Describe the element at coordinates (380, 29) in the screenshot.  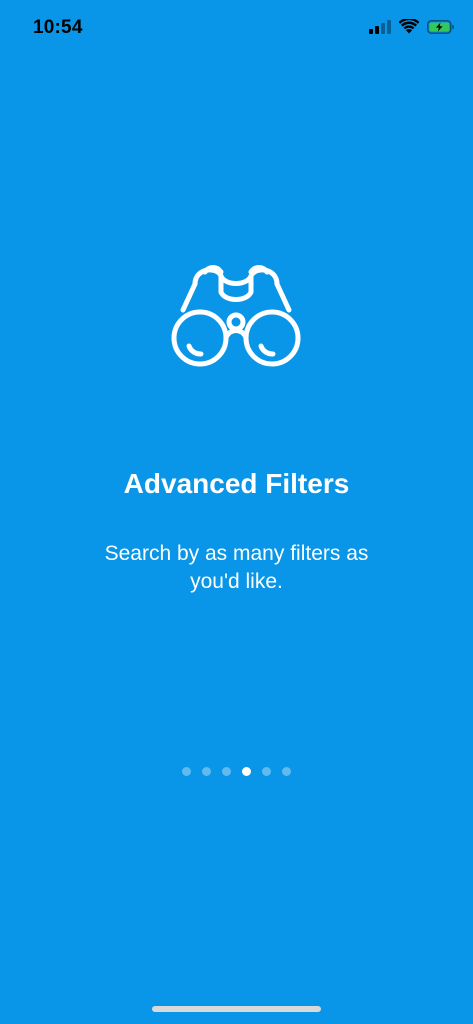
I see `cellular-signal-icon` at that location.